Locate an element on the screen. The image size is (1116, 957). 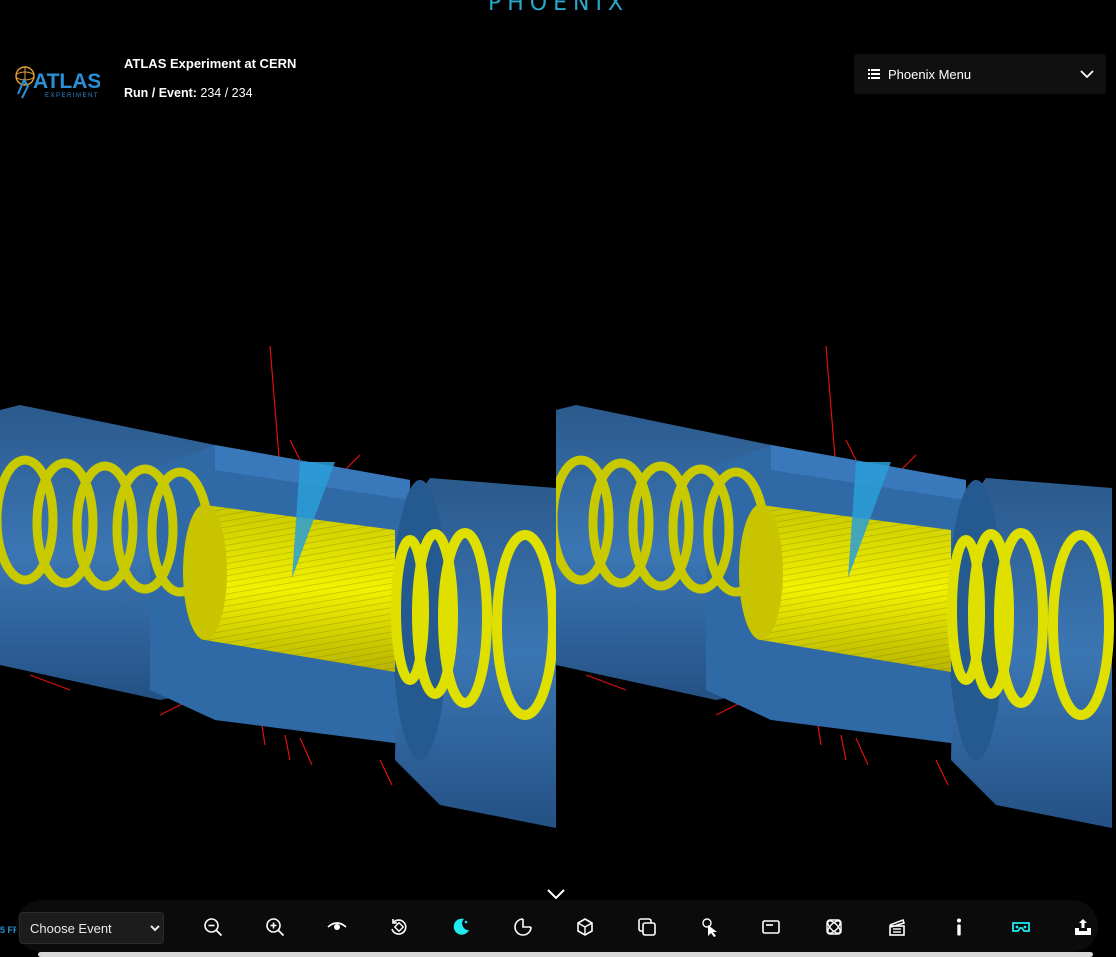
clipping-button is located at coordinates (523, 927).